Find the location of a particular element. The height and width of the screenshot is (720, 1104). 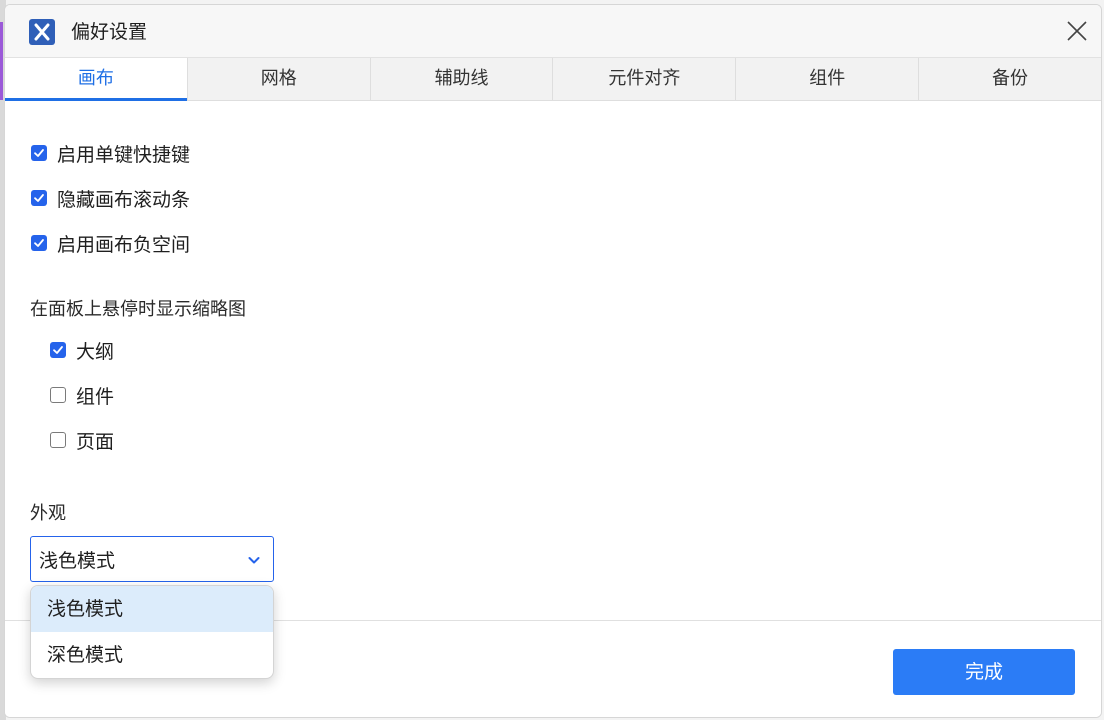

window-title: 偏好设置 is located at coordinates (109, 32).